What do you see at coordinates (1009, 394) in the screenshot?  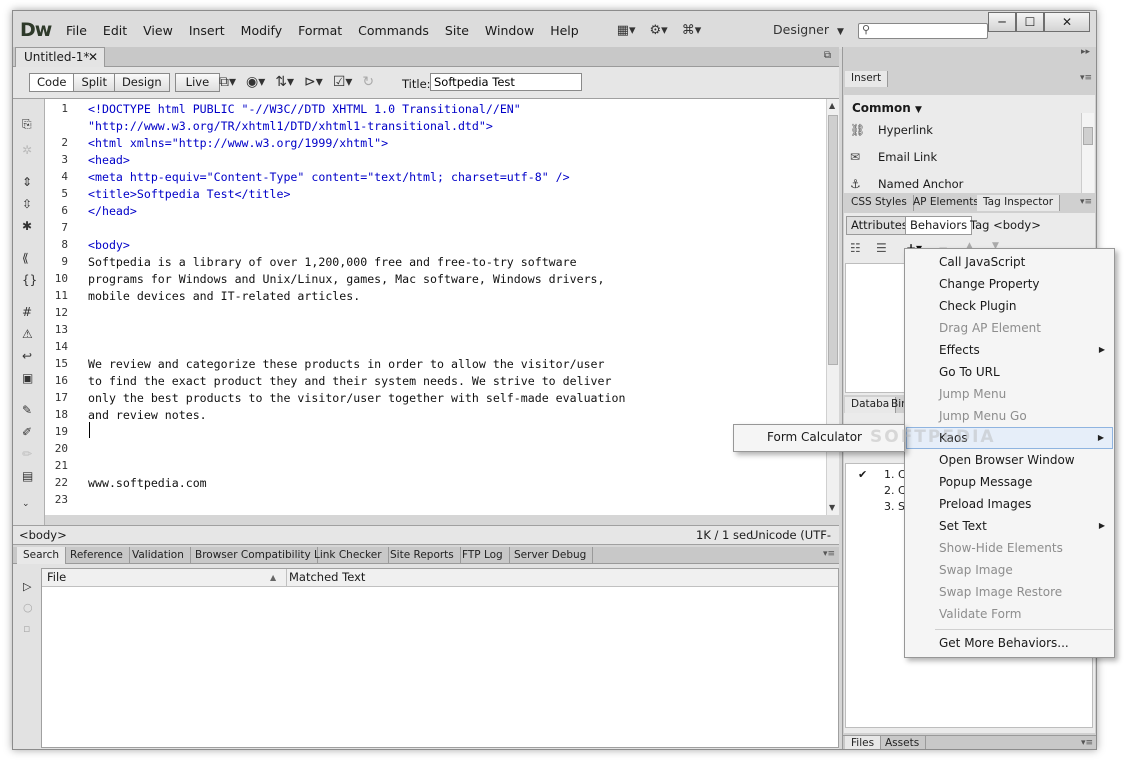 I see `menu-item-jump-menu: Jump Menu` at bounding box center [1009, 394].